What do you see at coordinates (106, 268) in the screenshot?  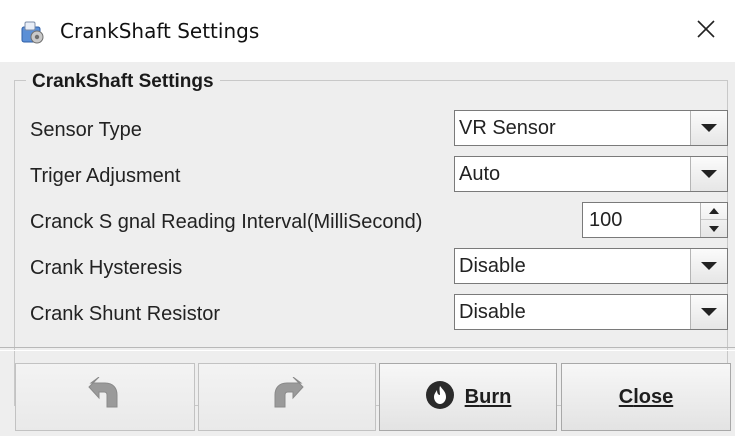 I see `crank-hysteresis-label: Crank Hysteresis` at bounding box center [106, 268].